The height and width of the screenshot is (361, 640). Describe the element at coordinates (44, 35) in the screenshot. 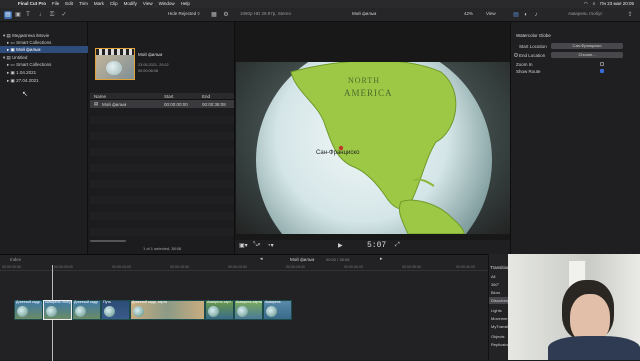

I see `library-item: ▾ ▤ Медиатека iMovie` at that location.